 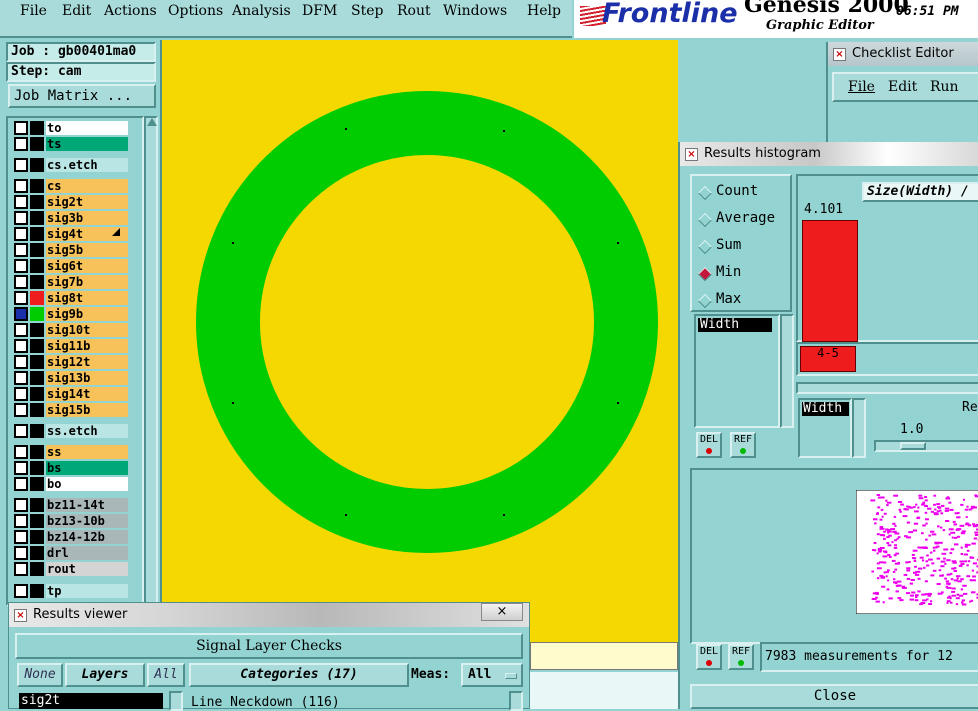 I want to click on layer-name: sig9b, so click(x=87, y=314).